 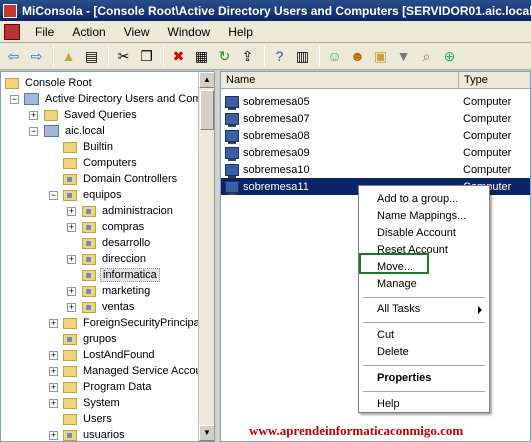 What do you see at coordinates (44, 32) in the screenshot?
I see `menu-file: File` at bounding box center [44, 32].